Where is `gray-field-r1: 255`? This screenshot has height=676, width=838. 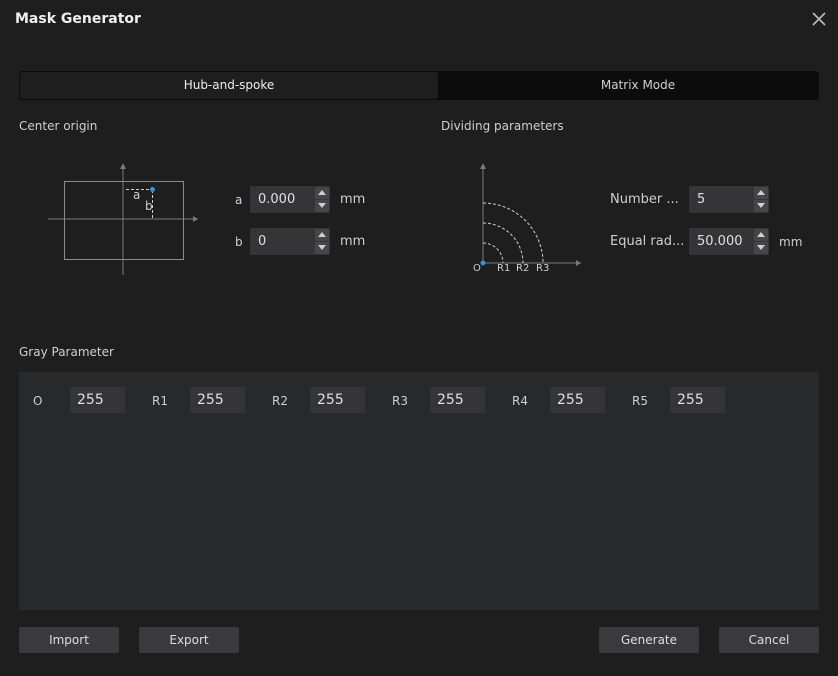 gray-field-r1: 255 is located at coordinates (217, 400).